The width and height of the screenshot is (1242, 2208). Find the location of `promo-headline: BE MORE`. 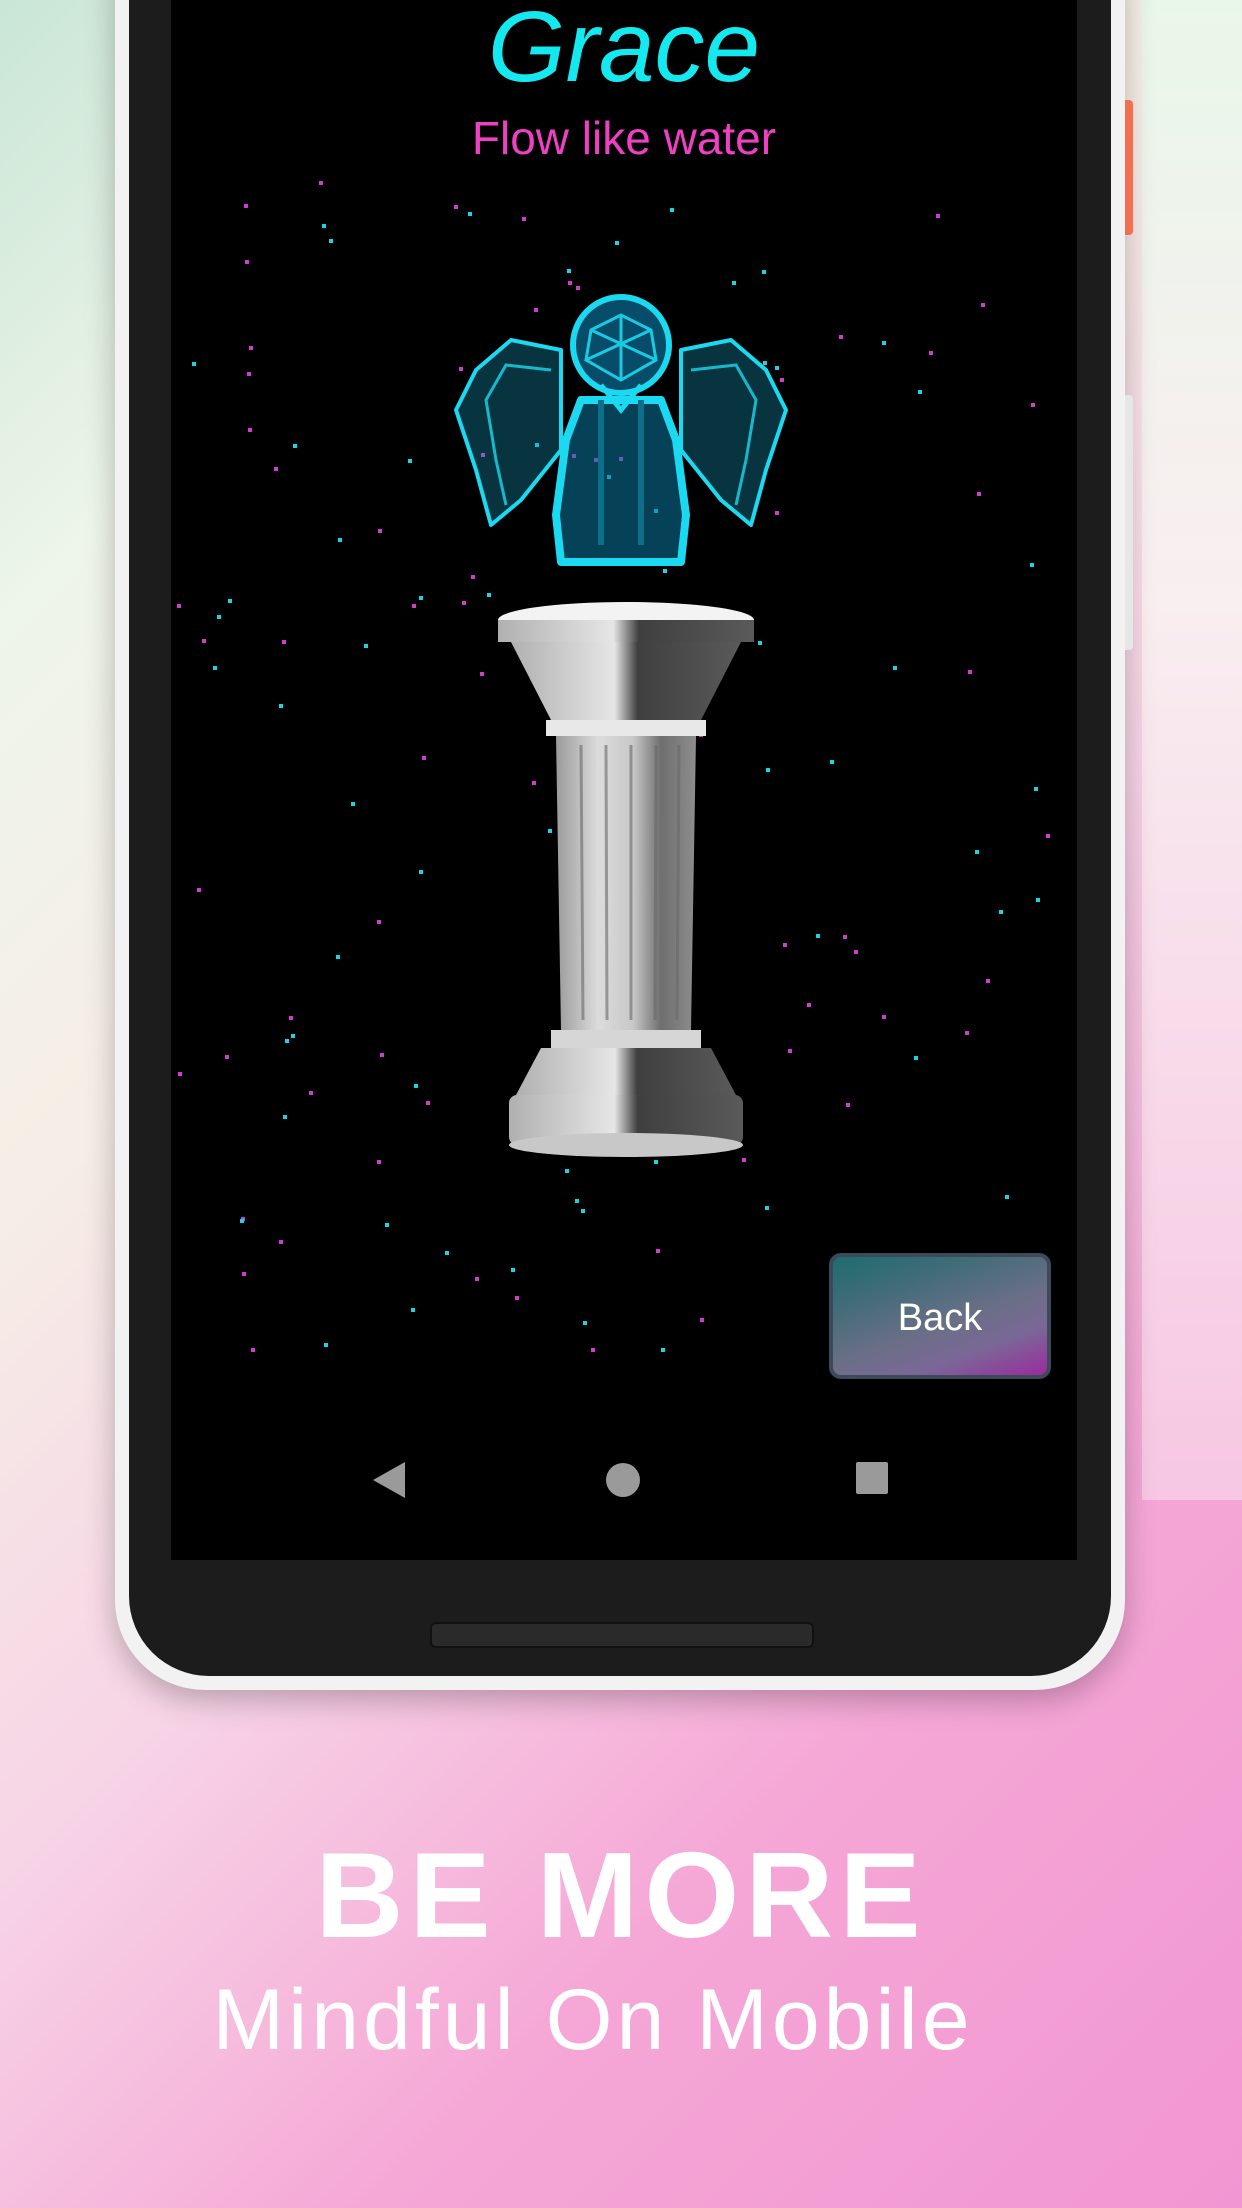

promo-headline: BE MORE is located at coordinates (621, 1895).